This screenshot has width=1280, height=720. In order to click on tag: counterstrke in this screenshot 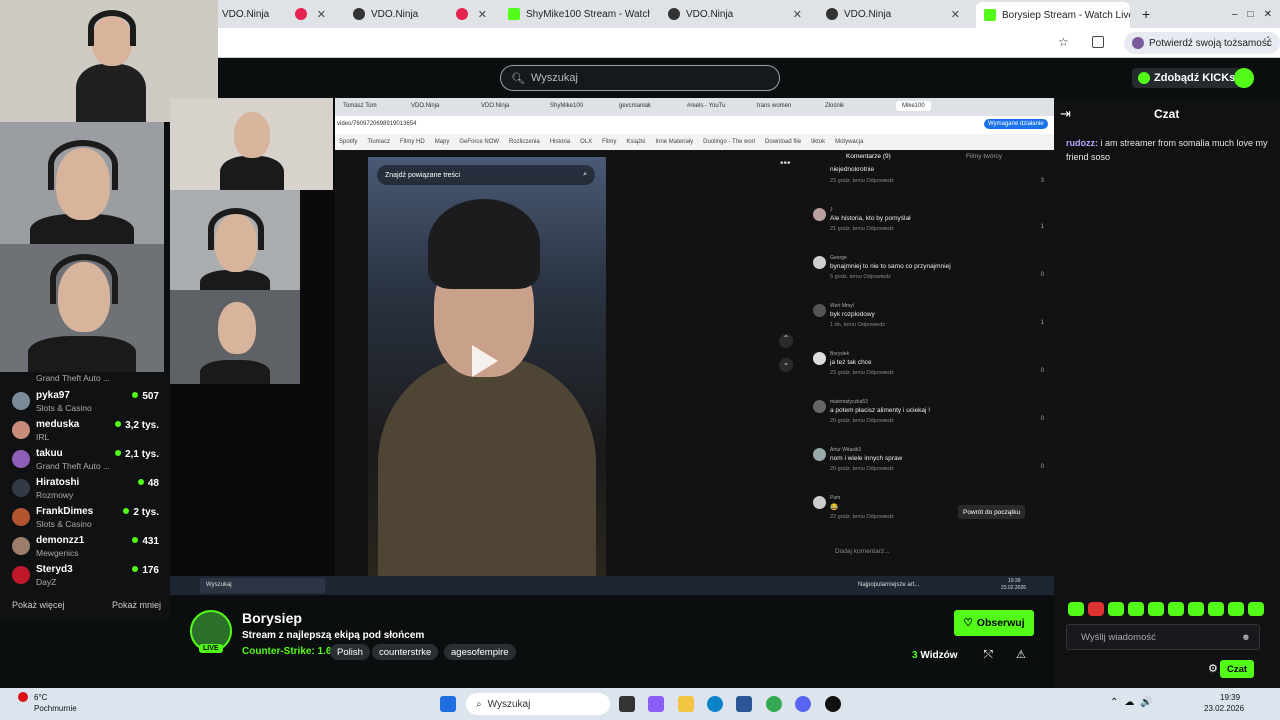, I will do `click(405, 652)`.